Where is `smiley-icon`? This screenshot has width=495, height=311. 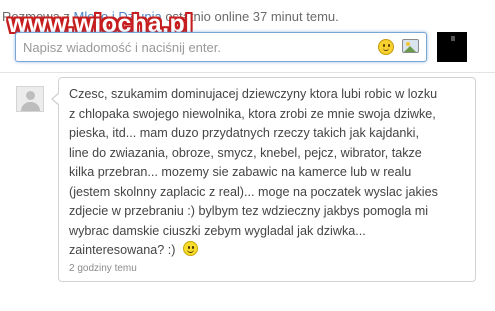
smiley-icon is located at coordinates (386, 47).